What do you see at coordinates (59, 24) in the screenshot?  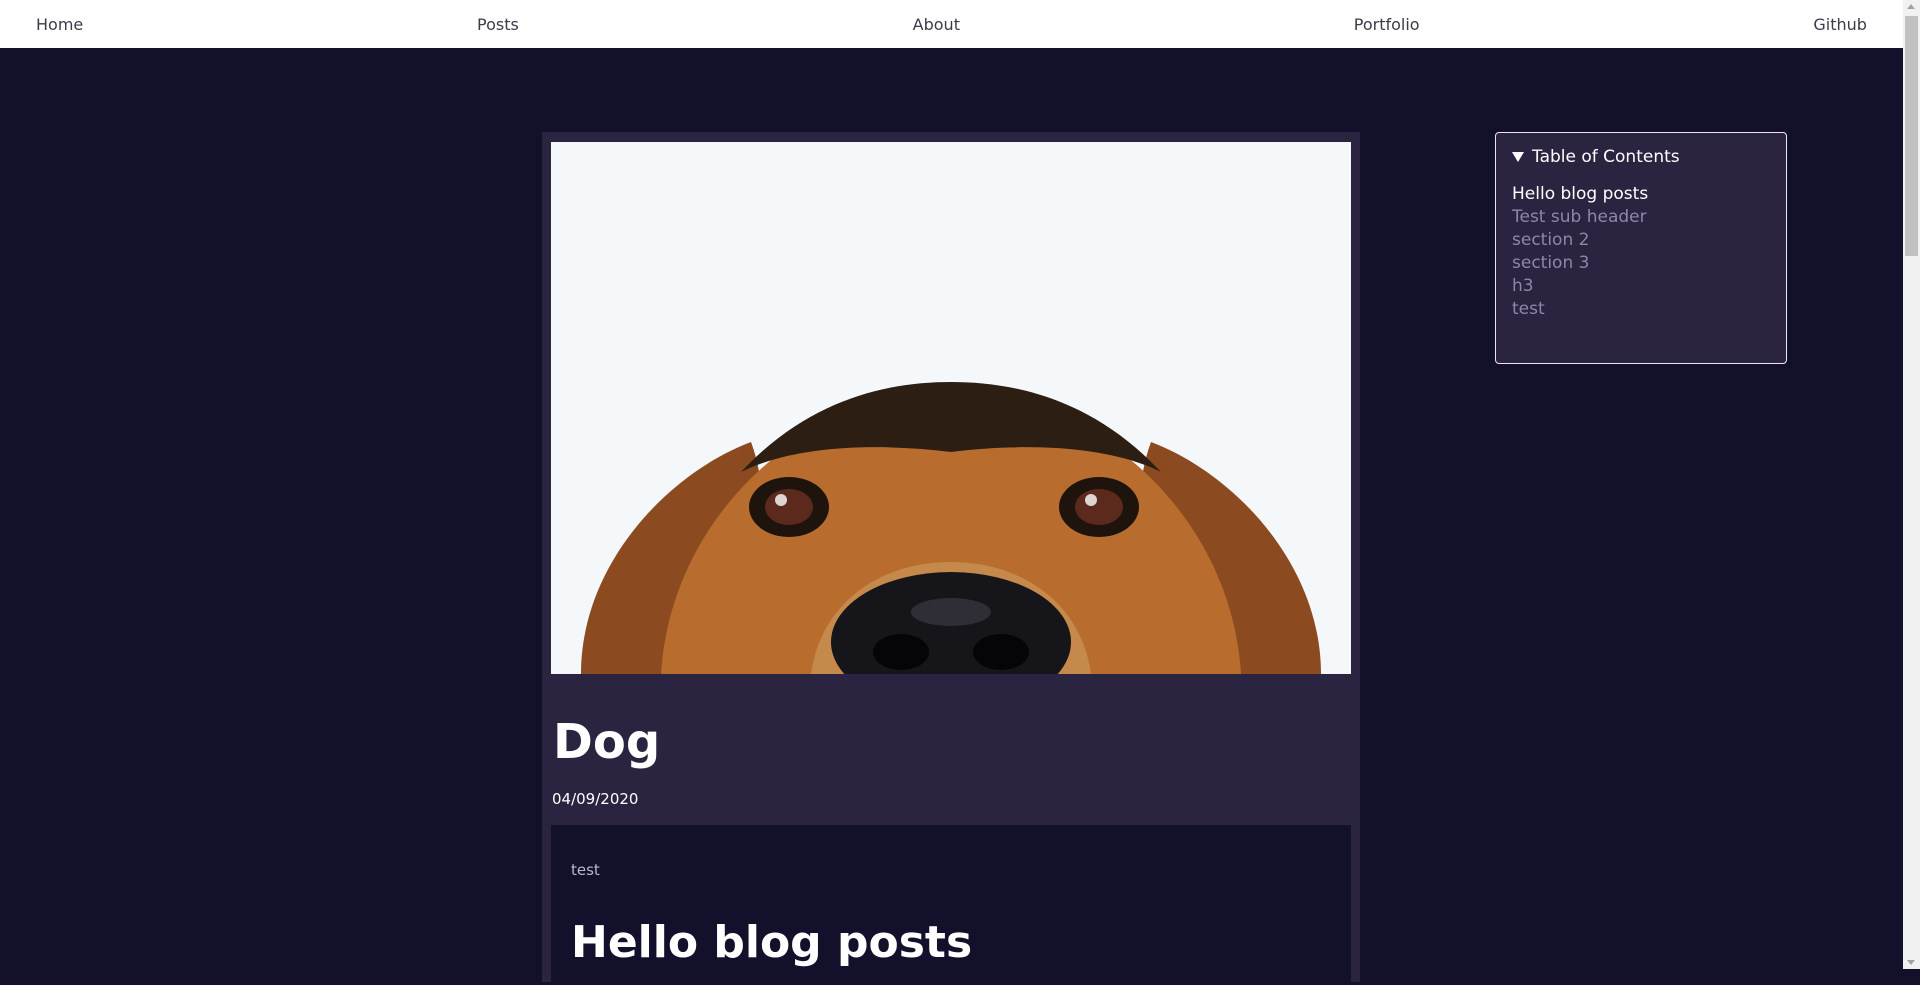 I see `nav-home-link: Home` at bounding box center [59, 24].